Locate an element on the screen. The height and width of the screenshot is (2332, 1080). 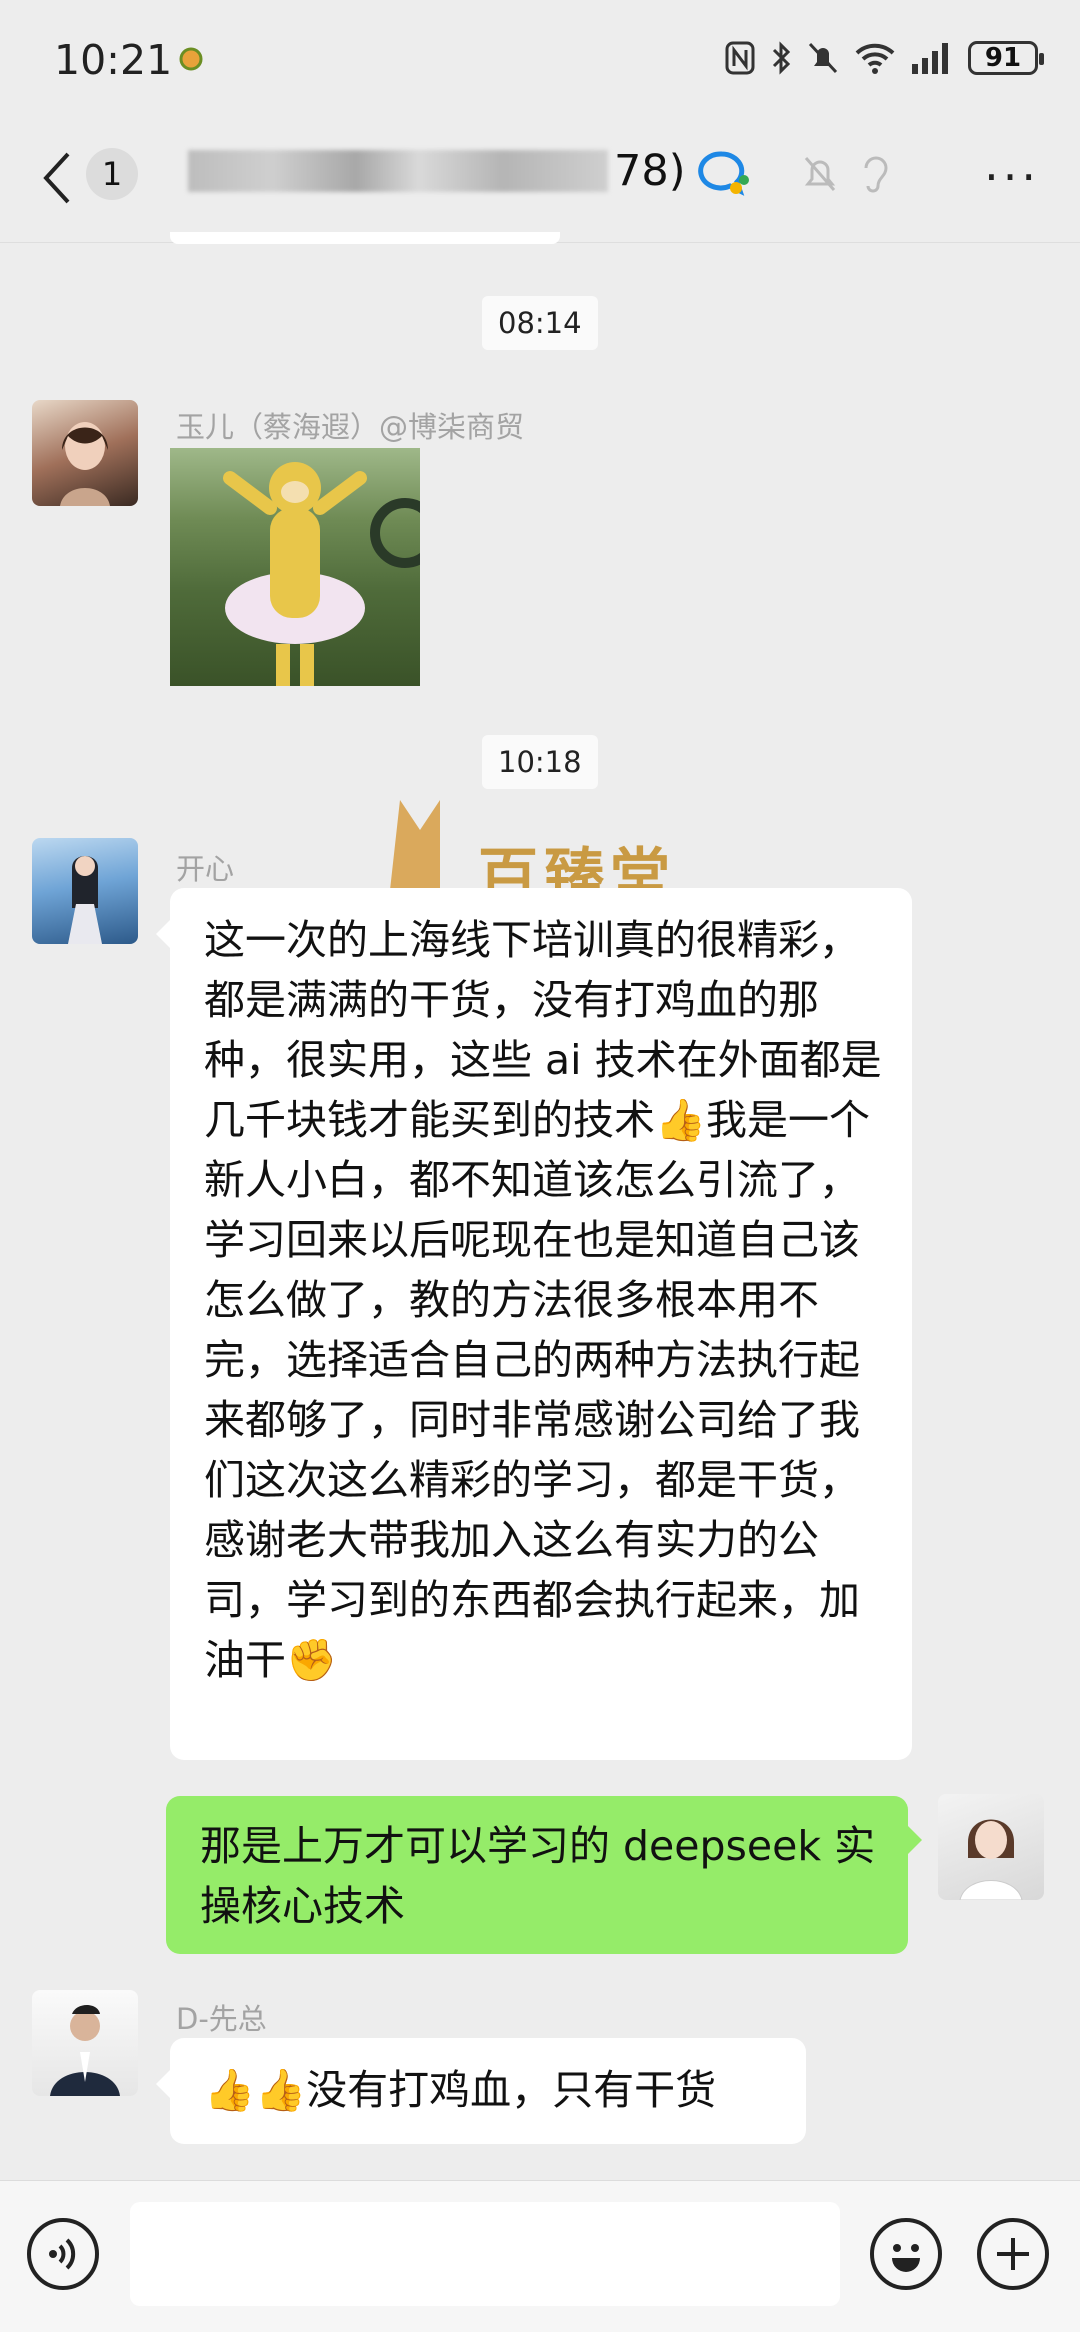
bluetooth-icon is located at coordinates (781, 58).